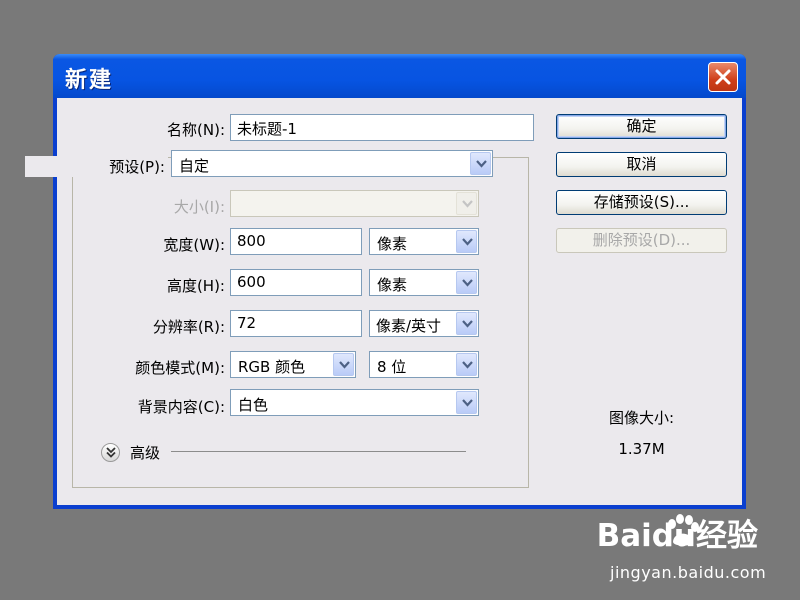  What do you see at coordinates (145, 453) in the screenshot?
I see `advanced-label: 高级` at bounding box center [145, 453].